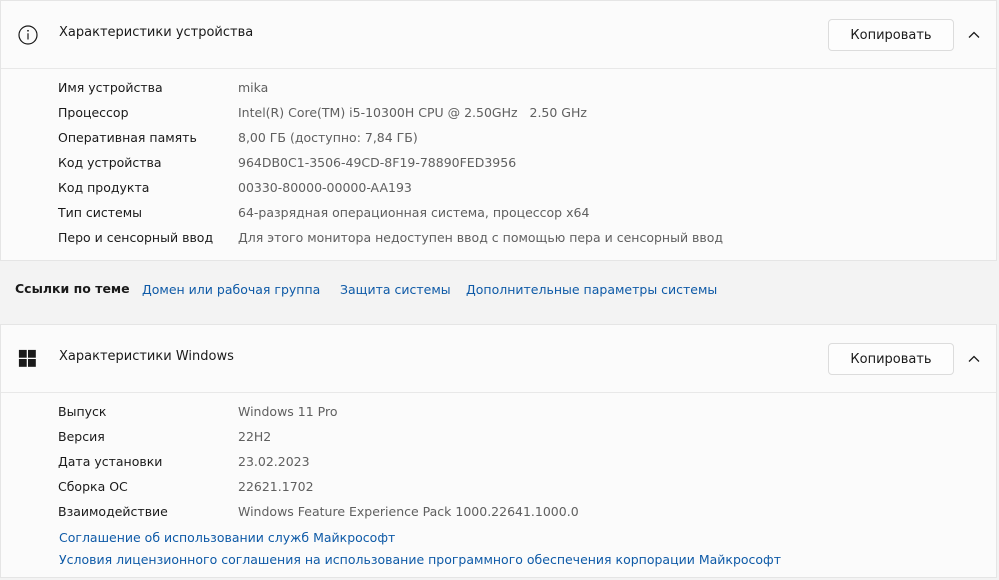  Describe the element at coordinates (891, 359) in the screenshot. I see `copy-windows-specs-button: Копировать` at that location.